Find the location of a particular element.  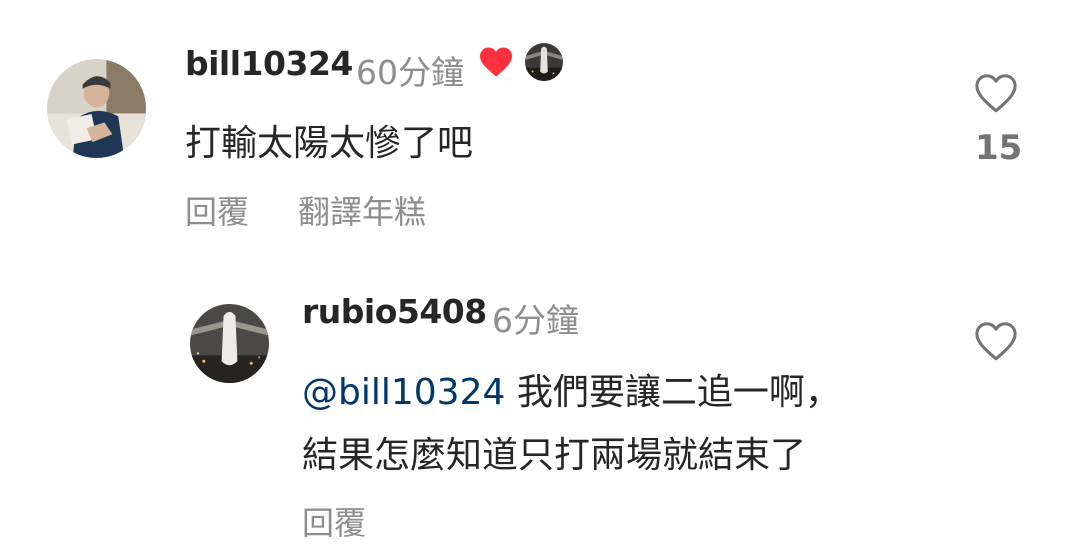

comment-timestamp: 60分鐘 is located at coordinates (410, 72).